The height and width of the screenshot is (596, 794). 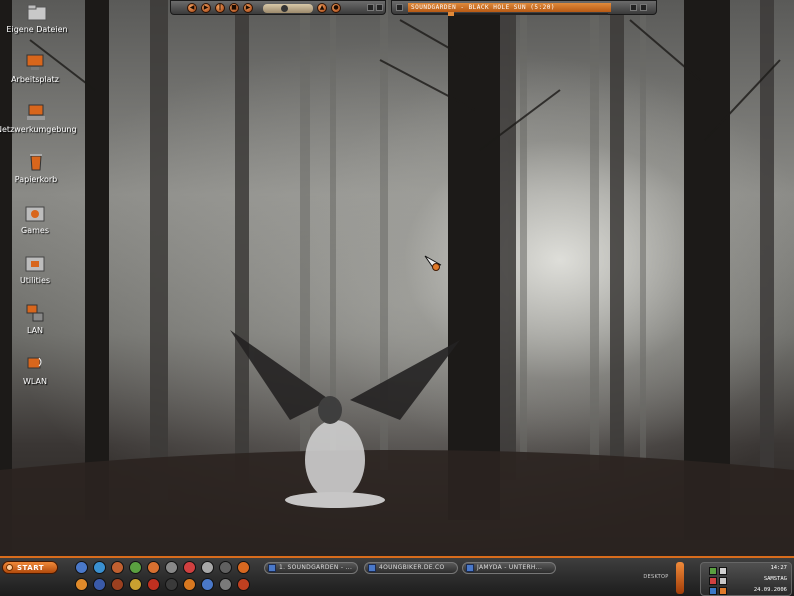 I want to click on desktop-icon-eigene-dateien: Eigene Dateien, so click(x=38, y=18).